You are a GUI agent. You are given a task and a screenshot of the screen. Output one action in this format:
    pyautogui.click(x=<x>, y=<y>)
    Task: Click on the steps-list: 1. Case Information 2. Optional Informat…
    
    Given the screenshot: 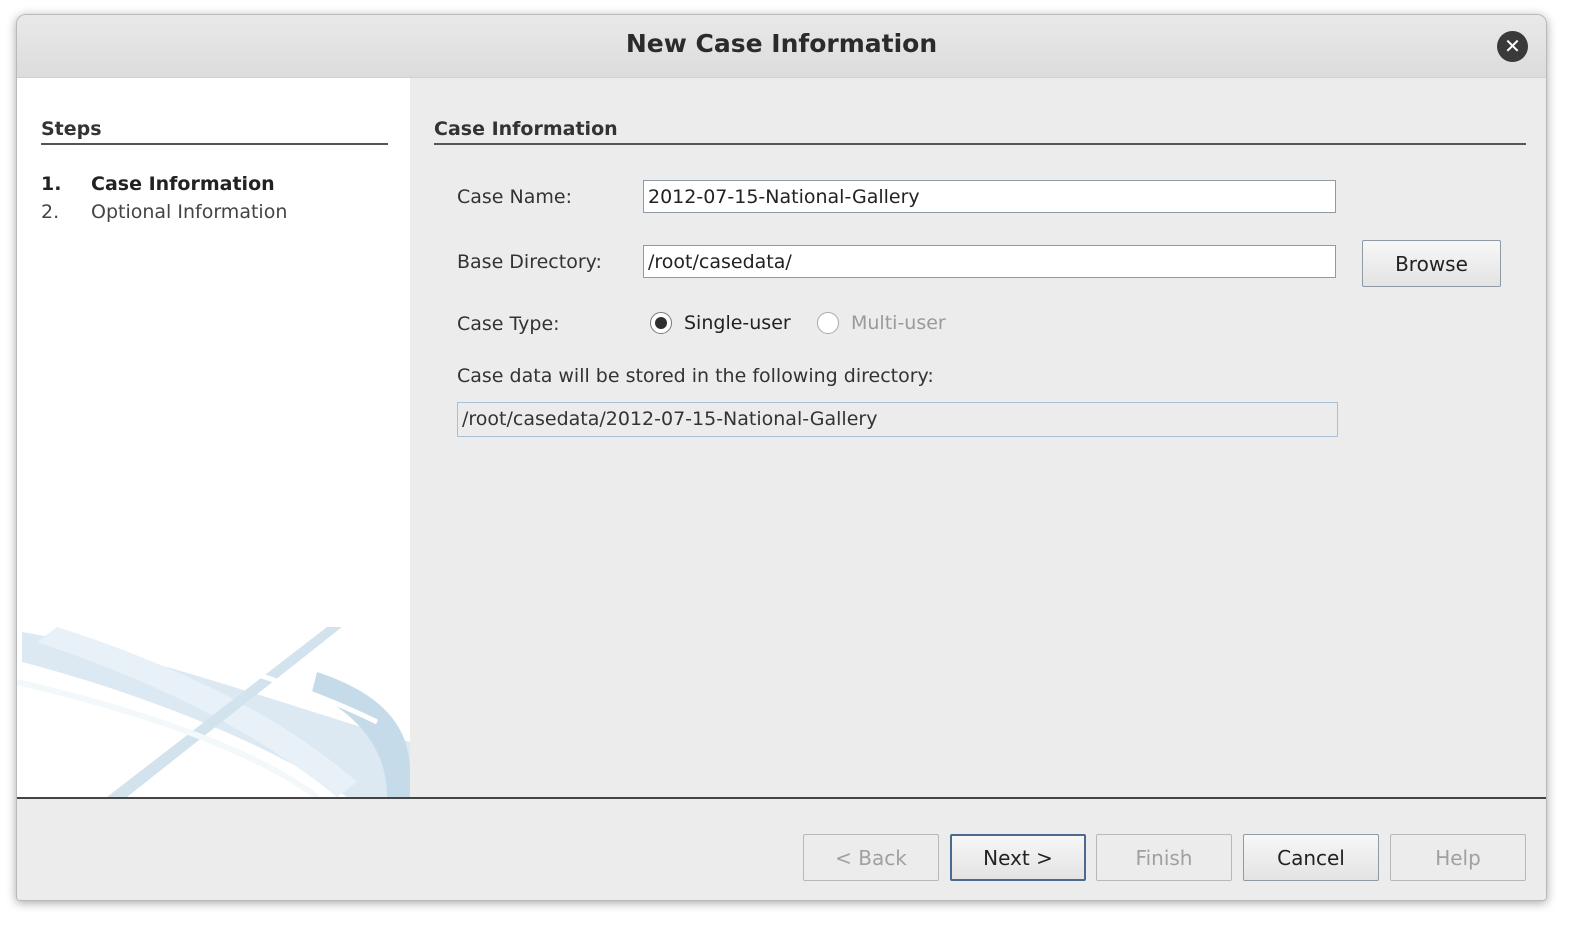 What is the action you would take?
    pyautogui.click(x=164, y=198)
    